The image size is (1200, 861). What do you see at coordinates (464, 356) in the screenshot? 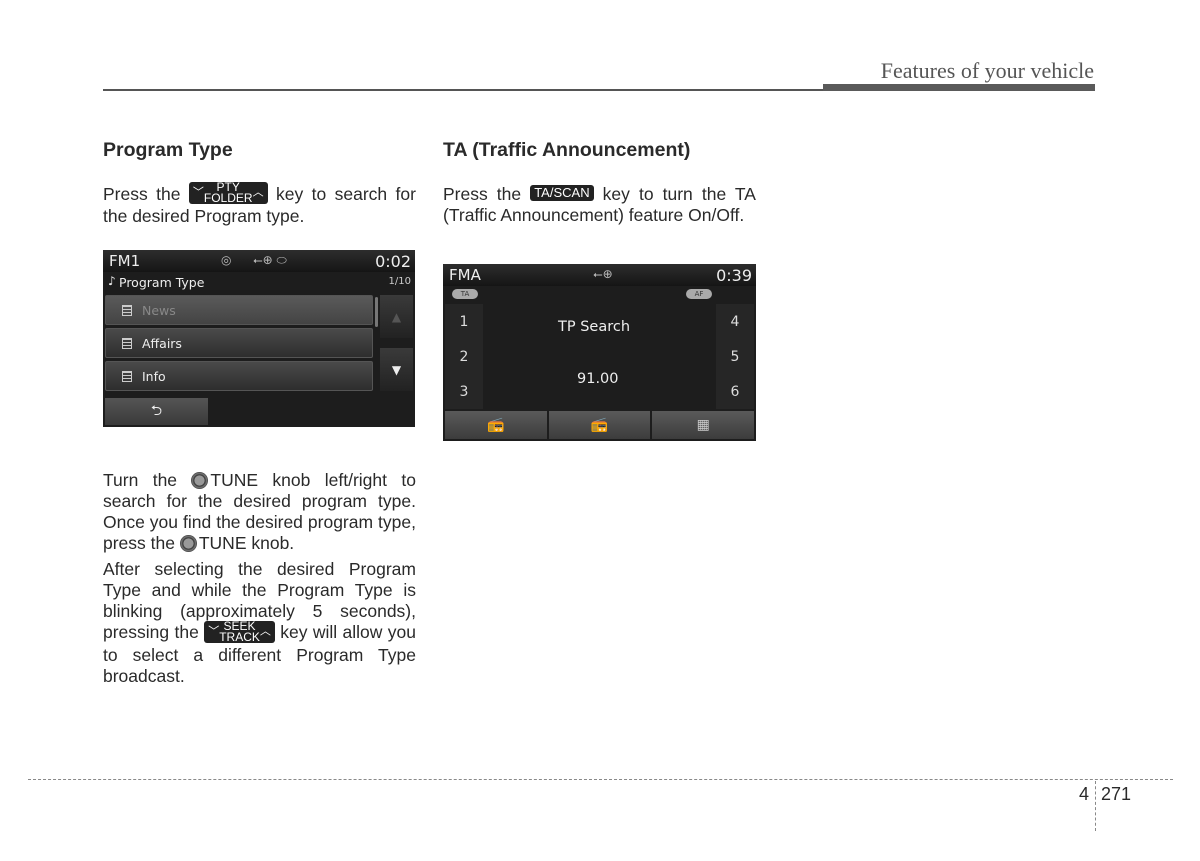
I see `preset-2: 2` at bounding box center [464, 356].